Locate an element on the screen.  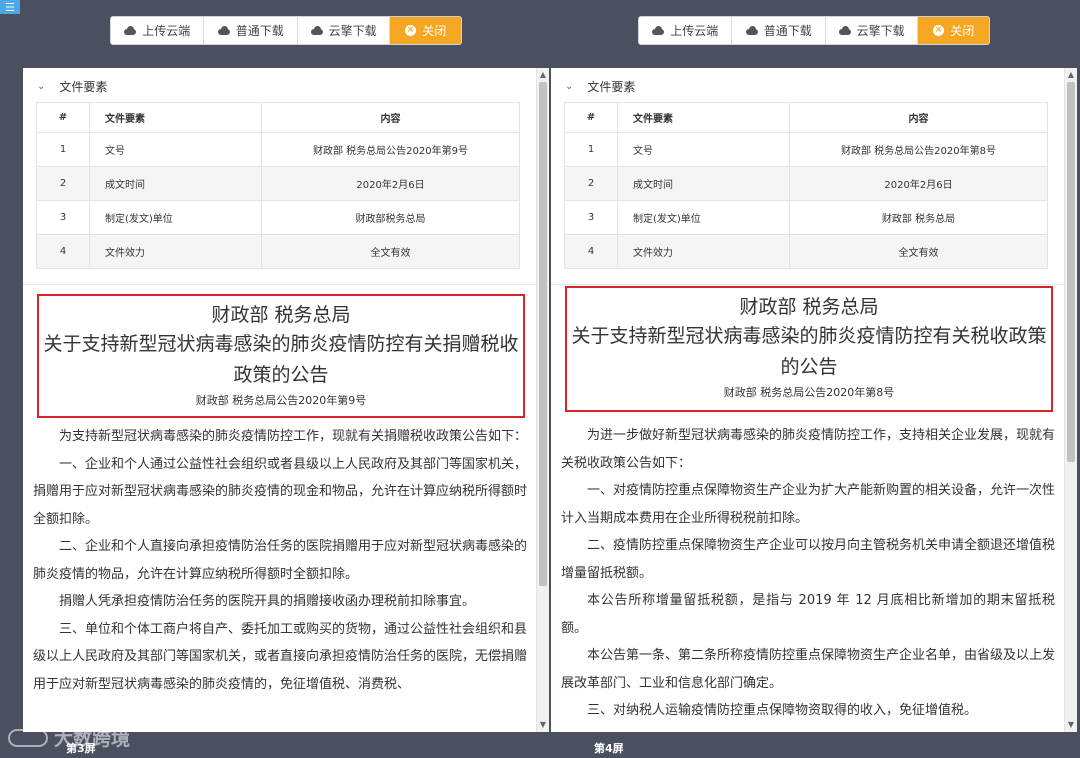
document-number: 财政部 税务总局公告2020年第9号 is located at coordinates (281, 400).